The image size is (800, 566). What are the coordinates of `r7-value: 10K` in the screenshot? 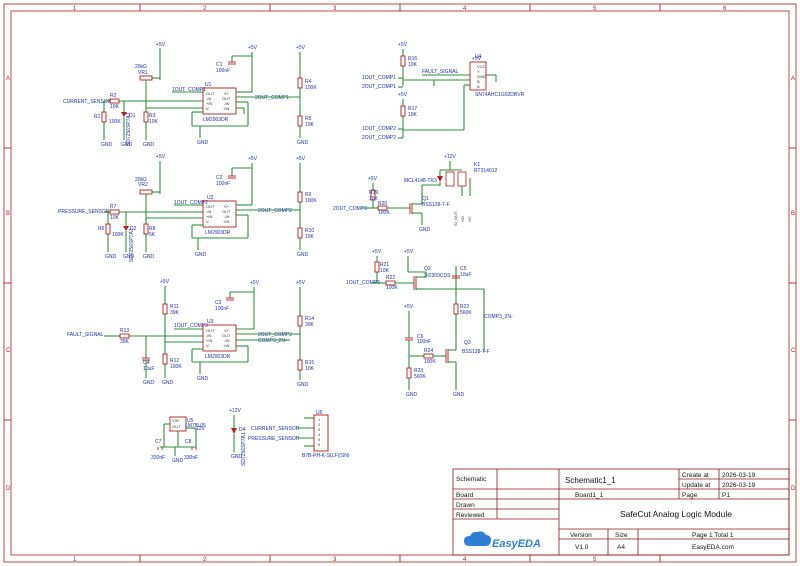 It's located at (115, 218).